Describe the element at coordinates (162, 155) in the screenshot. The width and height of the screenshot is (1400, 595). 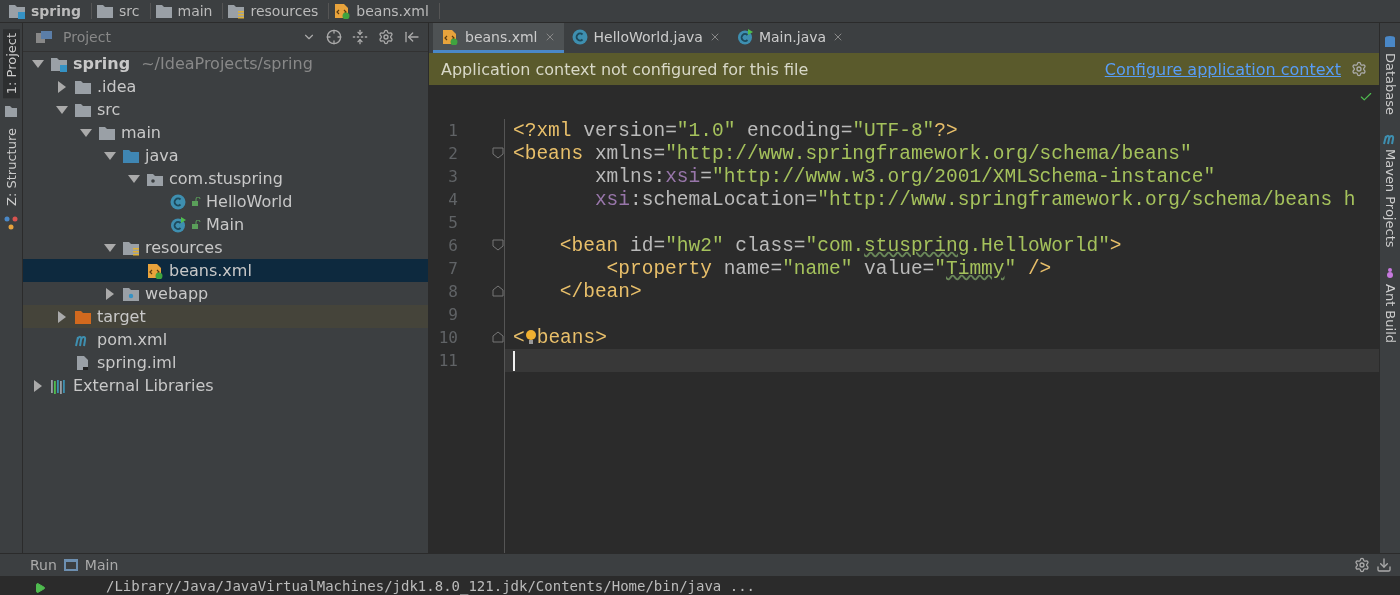
I see `tree-item-label: java` at that location.